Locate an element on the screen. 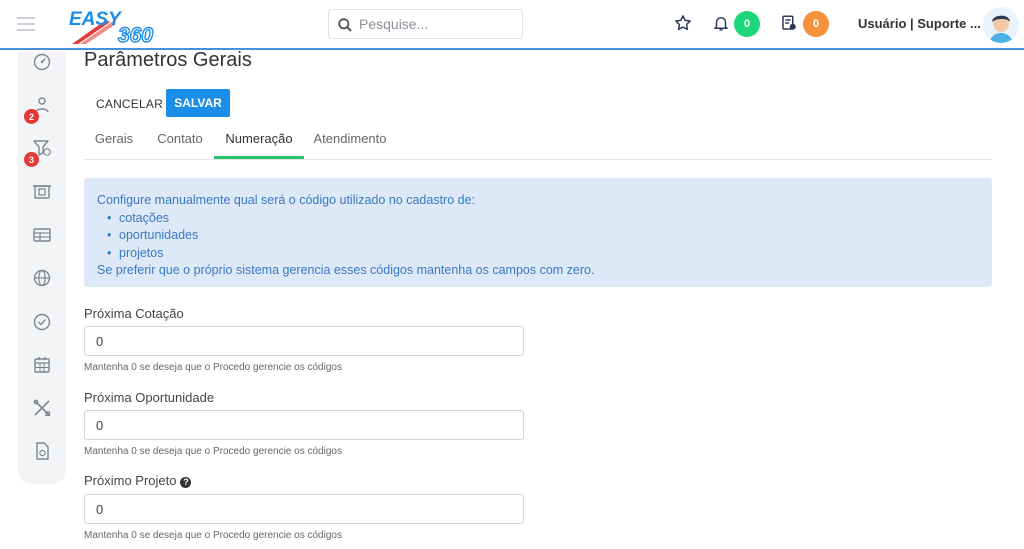 This screenshot has width=1024, height=549. easy360-logo: EASY 360 is located at coordinates (114, 26).